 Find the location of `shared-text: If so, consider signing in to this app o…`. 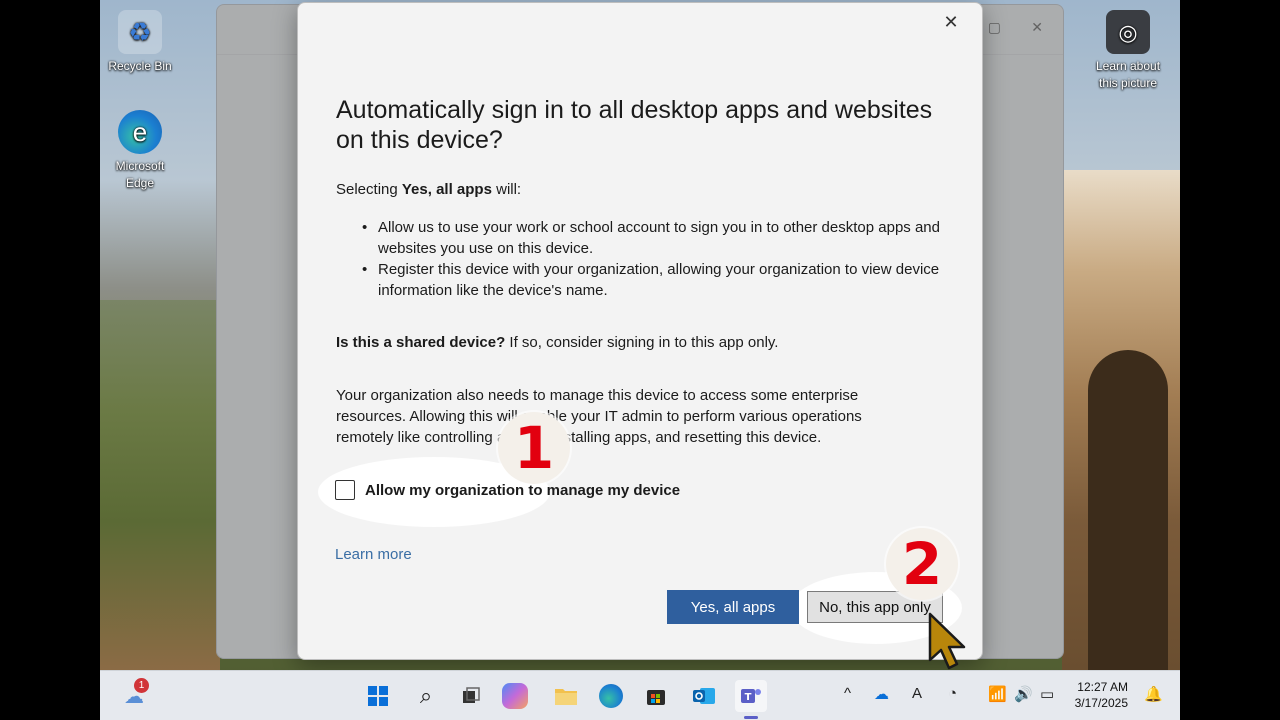

shared-text: If so, consider signing in to this app o… is located at coordinates (642, 342).